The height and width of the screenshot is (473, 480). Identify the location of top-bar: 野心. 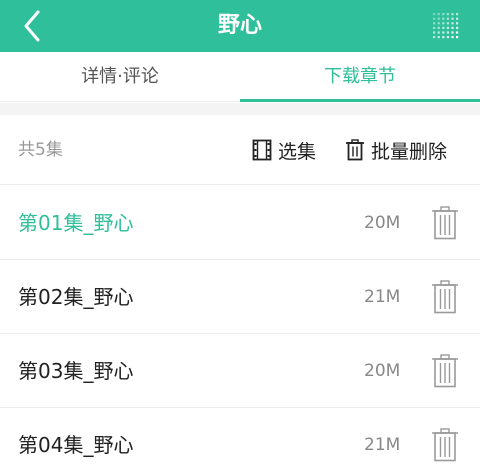
(240, 26).